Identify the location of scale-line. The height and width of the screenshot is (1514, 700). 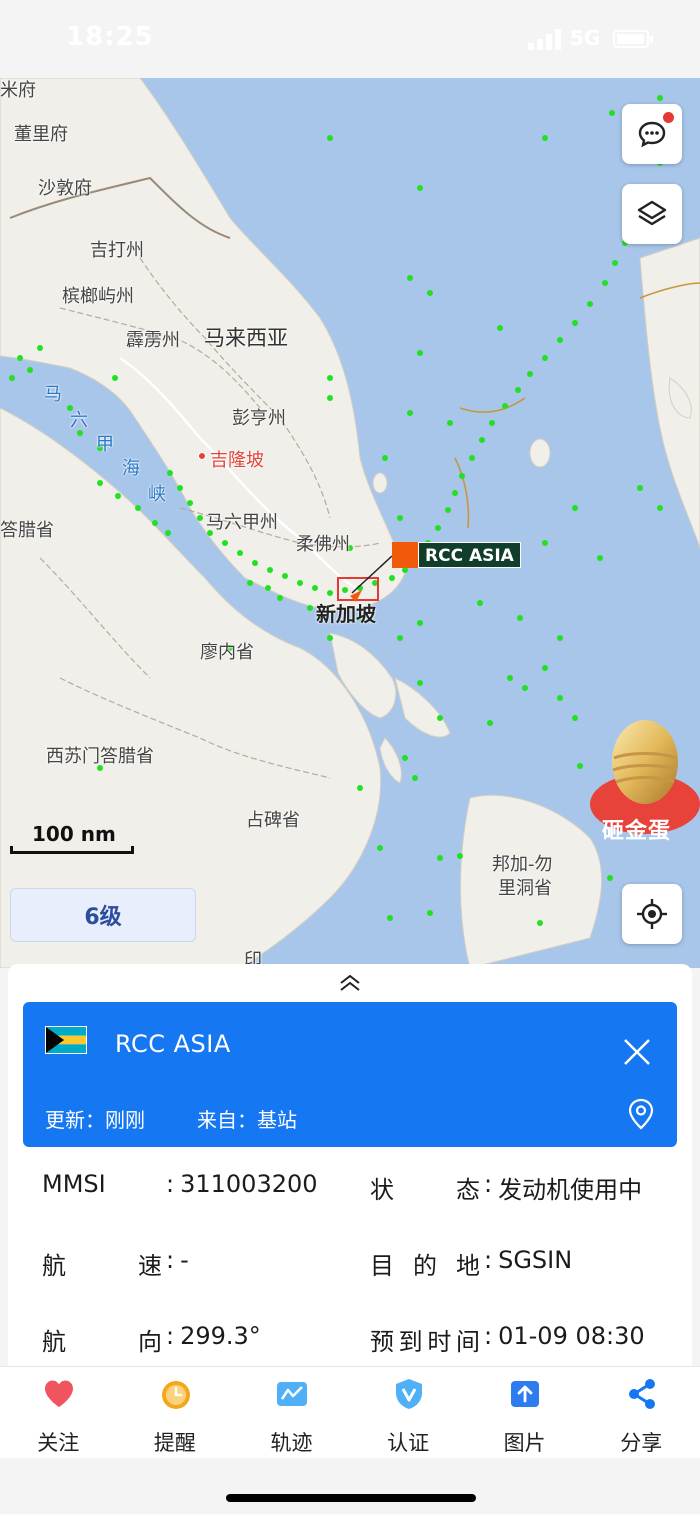
(72, 850).